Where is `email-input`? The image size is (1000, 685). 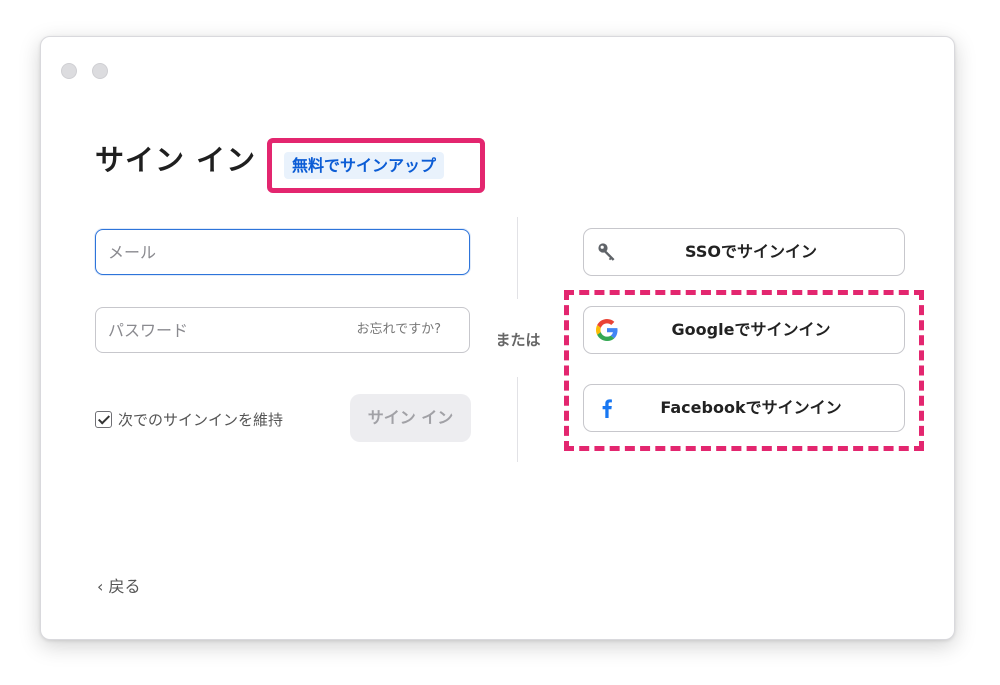 email-input is located at coordinates (223, 252).